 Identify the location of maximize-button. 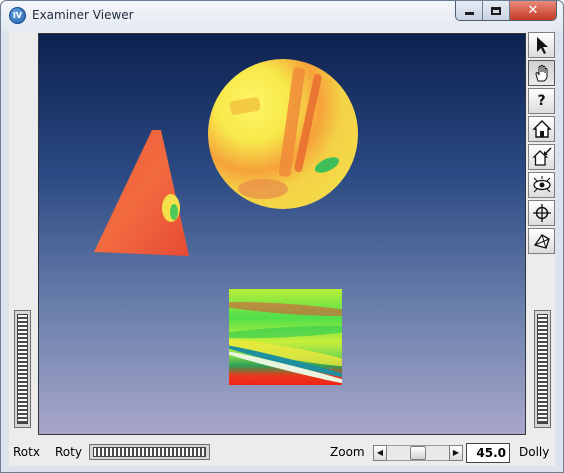
(496, 10).